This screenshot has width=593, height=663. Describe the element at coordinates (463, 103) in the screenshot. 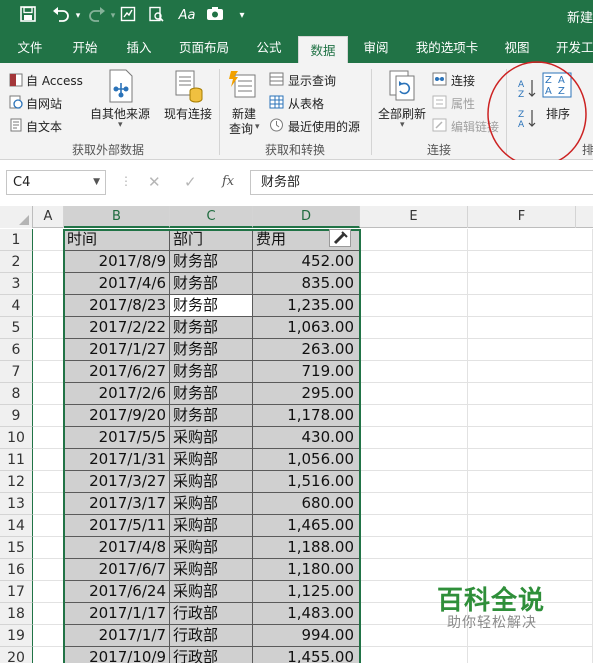

I see `properties-button: 属性` at that location.